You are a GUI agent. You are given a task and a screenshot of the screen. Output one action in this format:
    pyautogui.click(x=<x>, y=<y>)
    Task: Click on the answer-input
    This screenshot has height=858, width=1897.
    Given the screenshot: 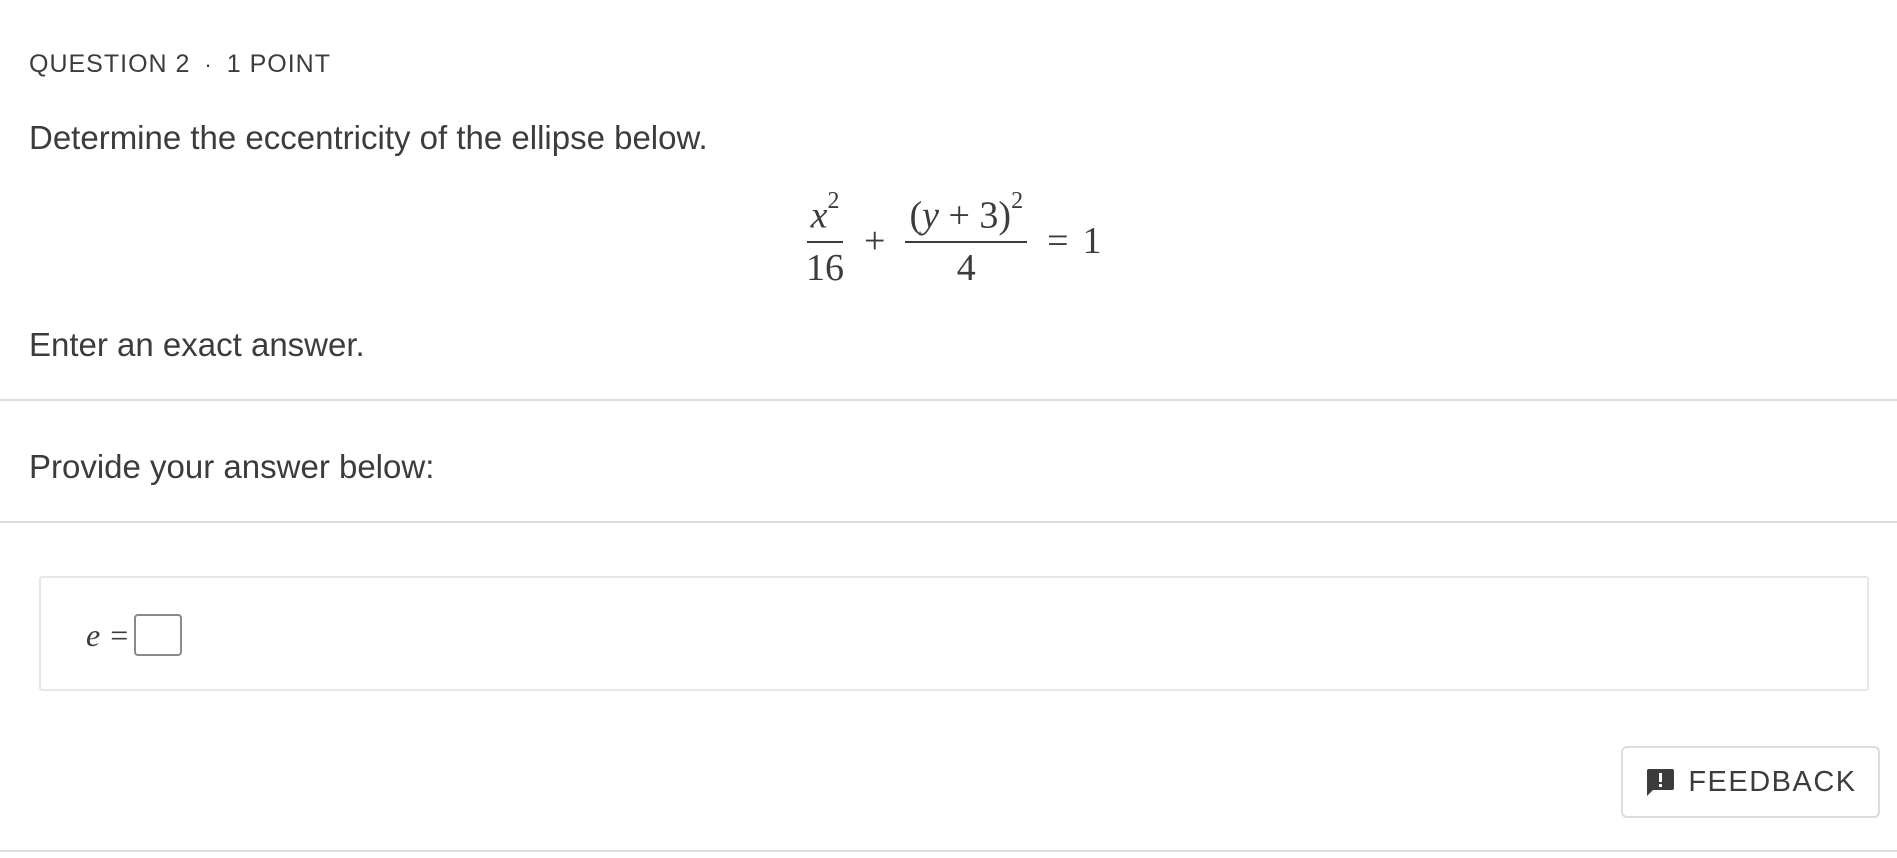 What is the action you would take?
    pyautogui.click(x=158, y=635)
    